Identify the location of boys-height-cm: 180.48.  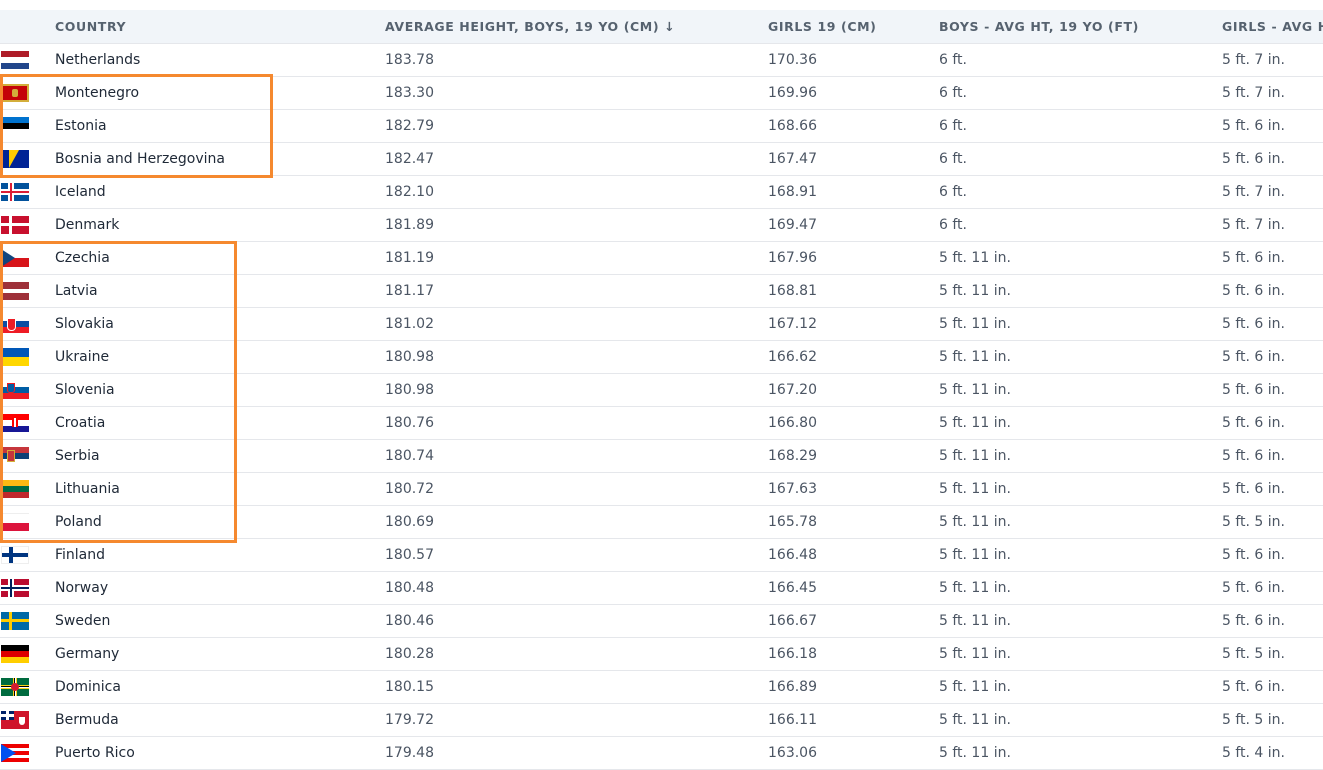
(409, 588).